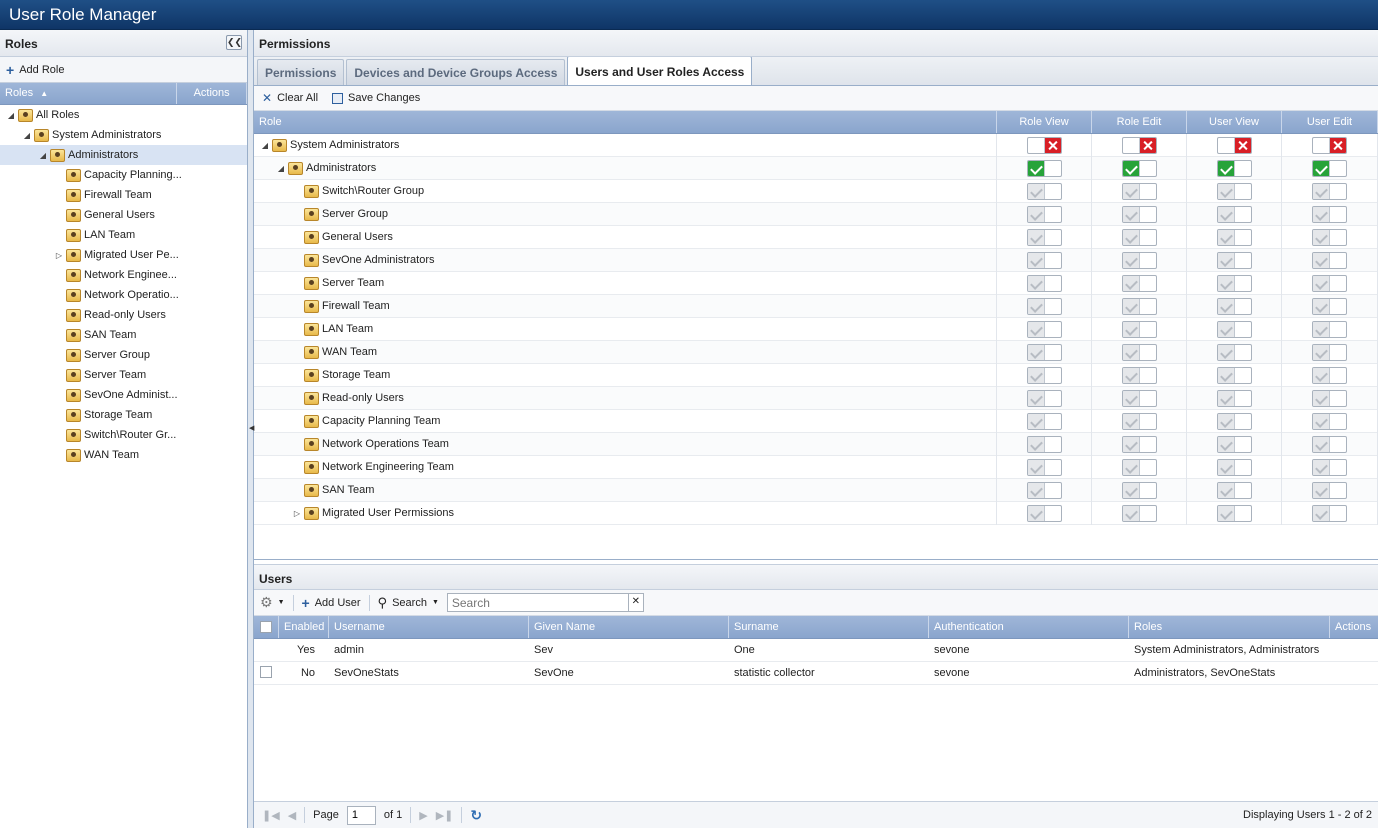 This screenshot has width=1378, height=828. Describe the element at coordinates (1029, 627) in the screenshot. I see `authentication-column-header: Authentication` at that location.